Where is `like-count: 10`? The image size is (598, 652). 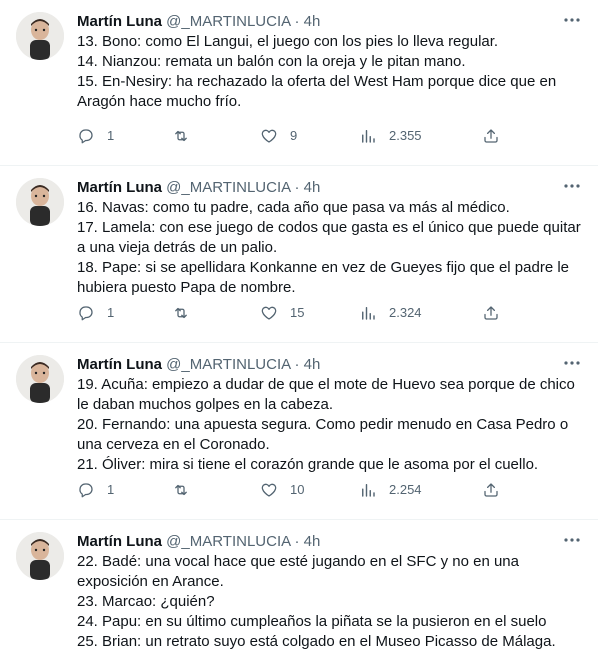 like-count: 10 is located at coordinates (297, 489).